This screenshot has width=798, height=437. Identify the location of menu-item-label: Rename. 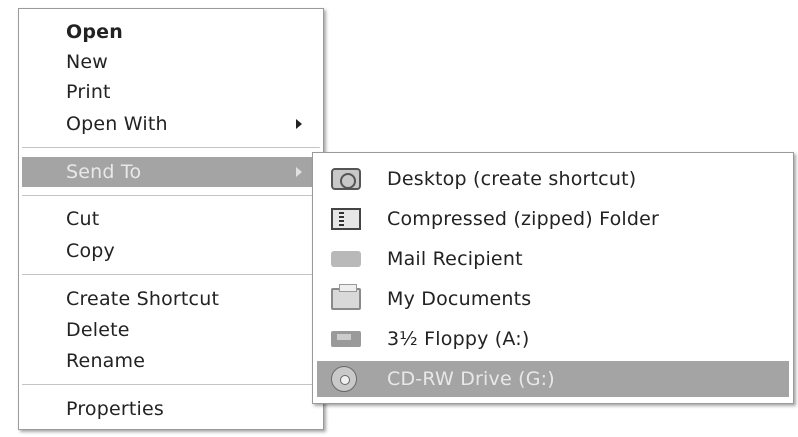
(106, 361).